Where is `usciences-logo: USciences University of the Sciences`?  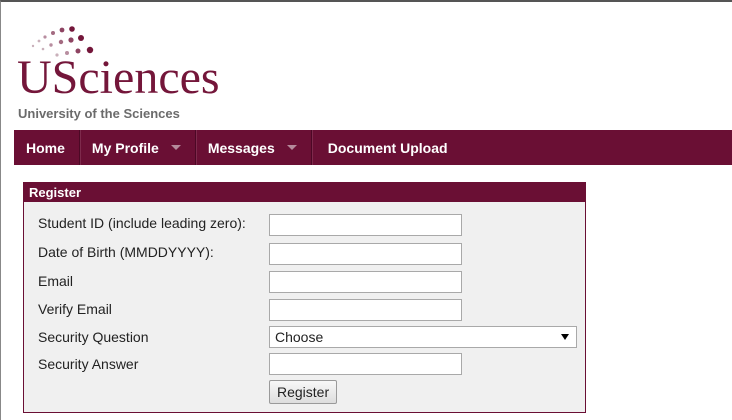
usciences-logo: USciences University of the Sciences is located at coordinates (130, 75).